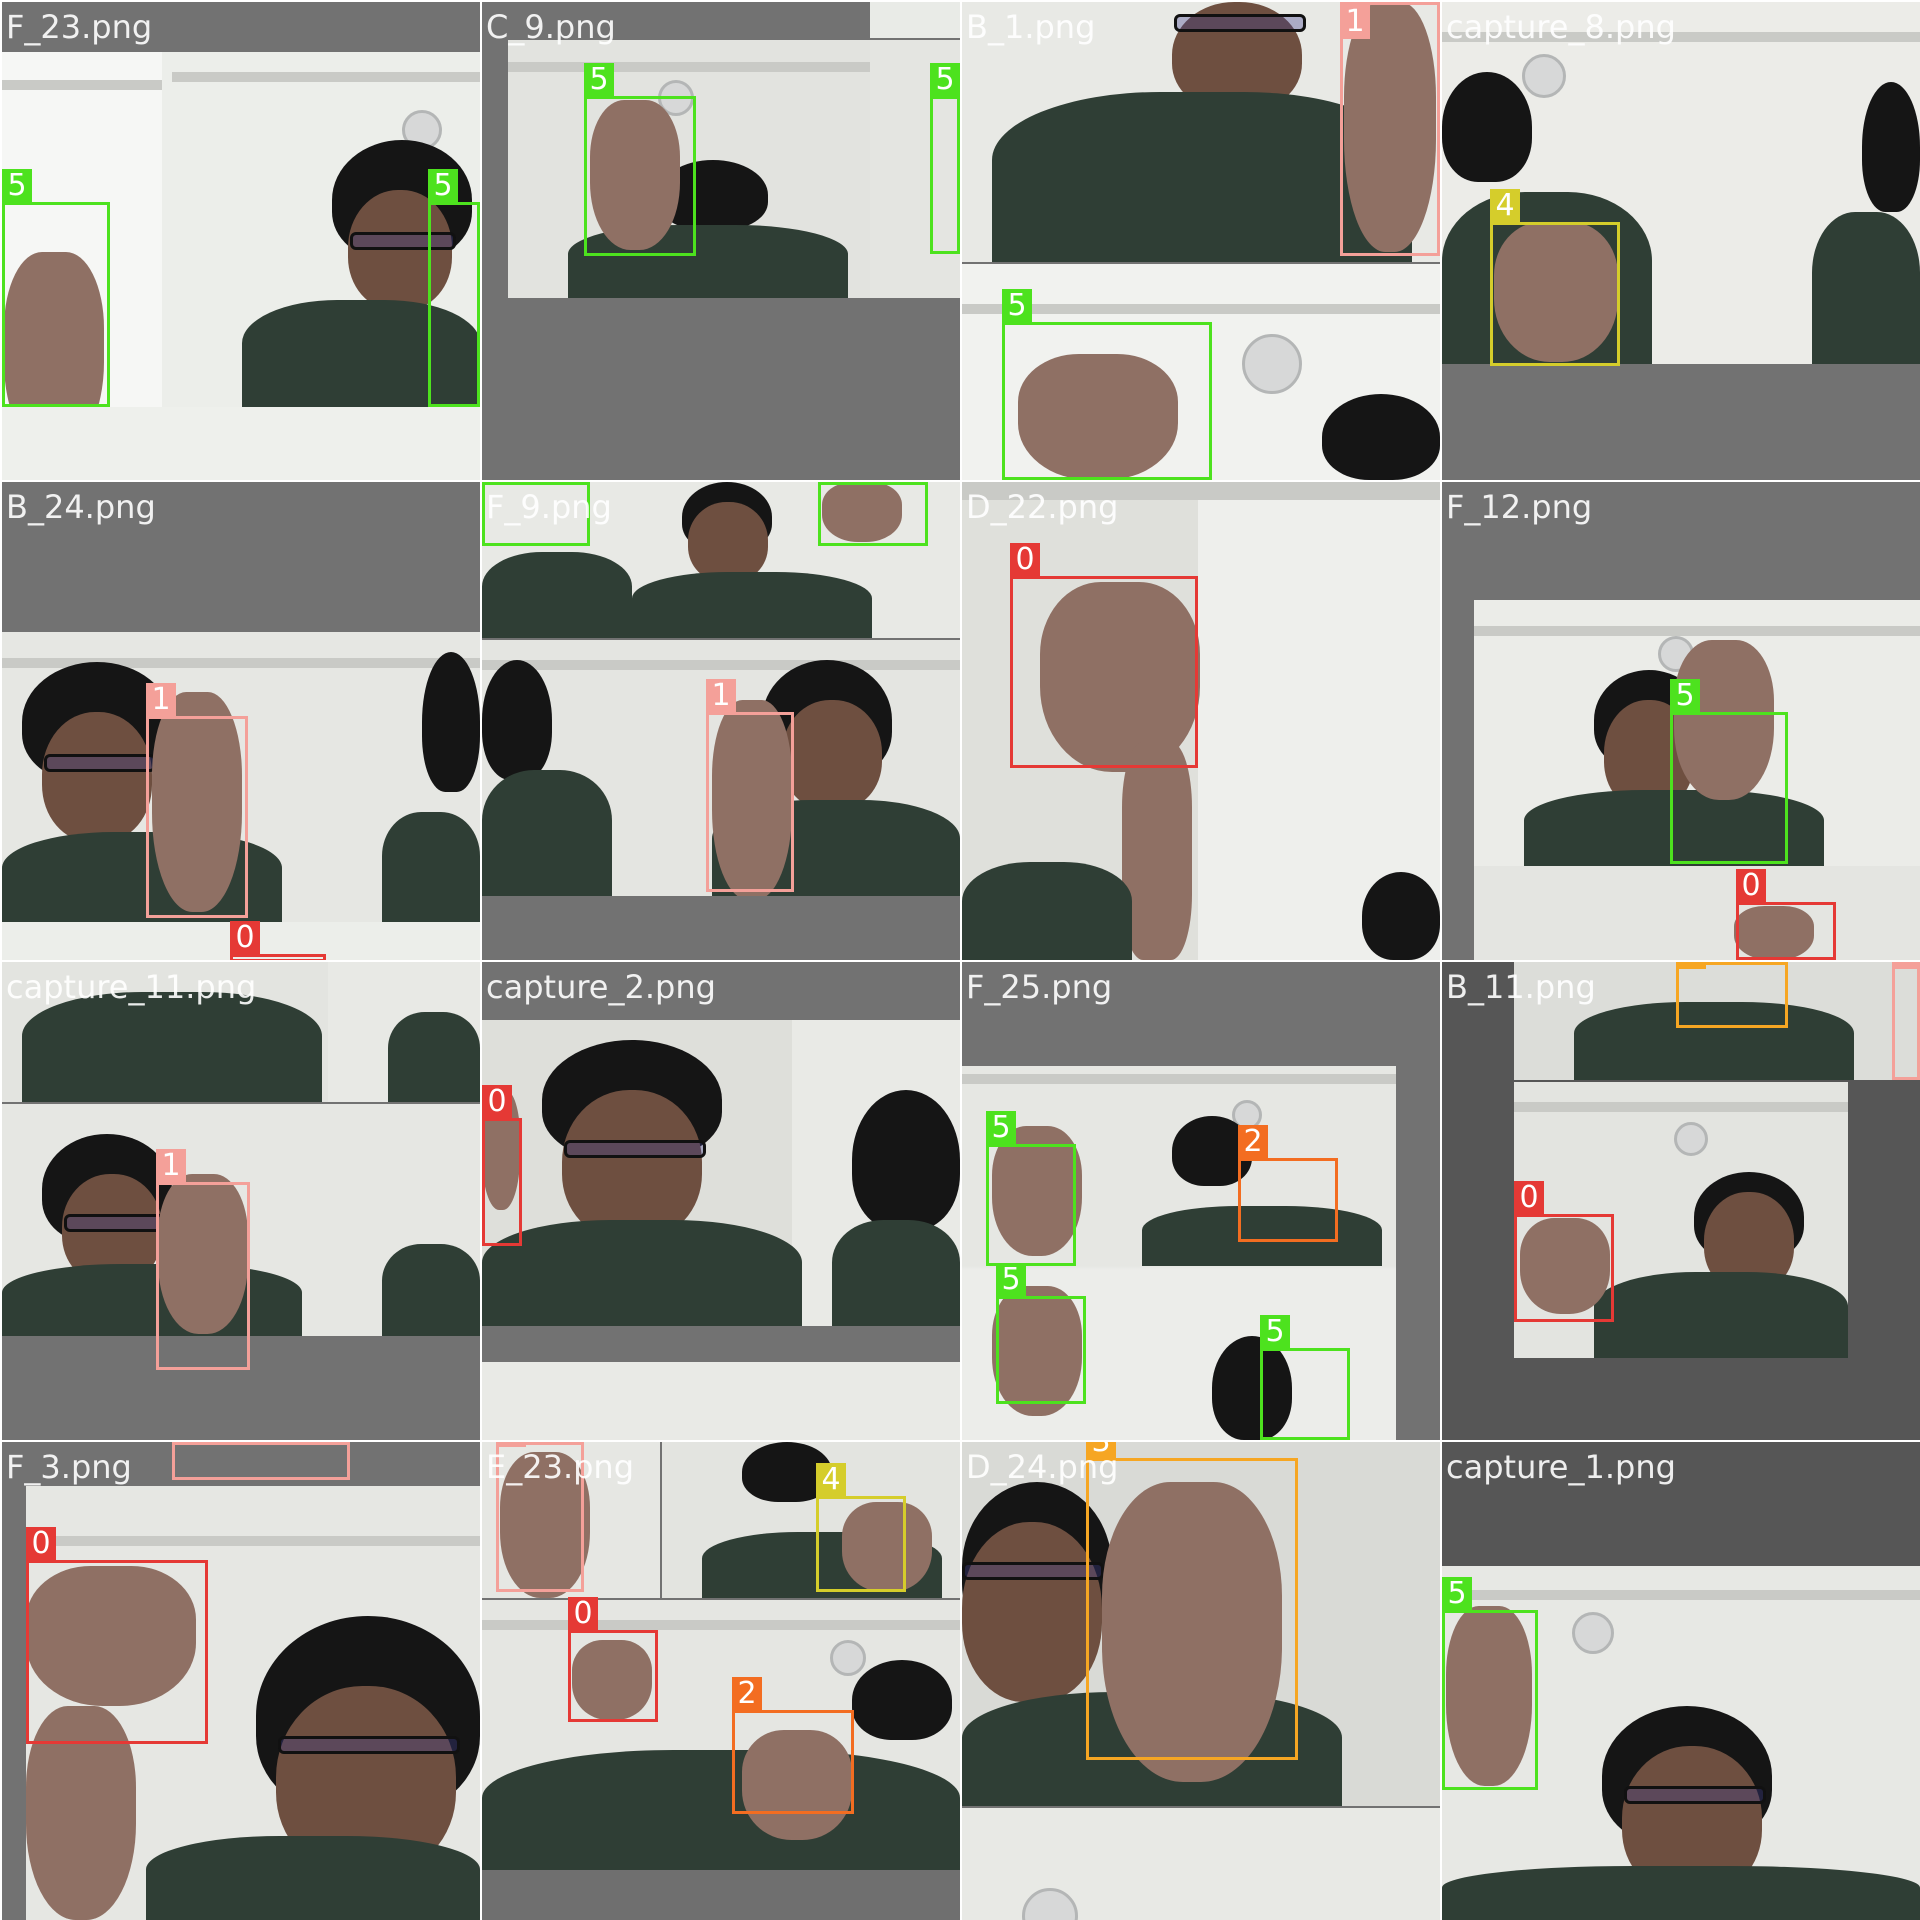  What do you see at coordinates (1561, 1467) in the screenshot?
I see `tile-filename: capture_1.png` at bounding box center [1561, 1467].